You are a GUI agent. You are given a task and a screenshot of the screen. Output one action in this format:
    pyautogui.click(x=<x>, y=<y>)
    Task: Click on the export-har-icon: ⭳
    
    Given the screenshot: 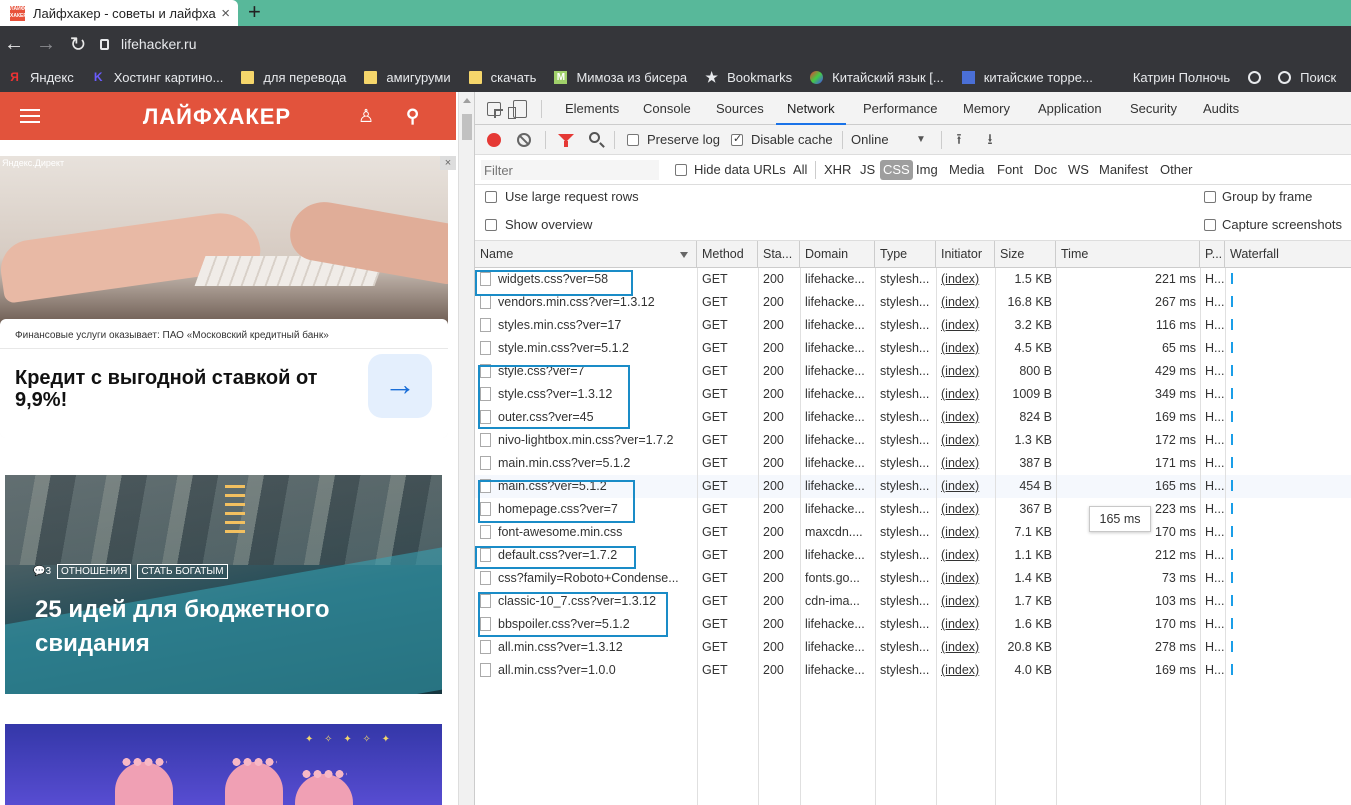 What is the action you would take?
    pyautogui.click(x=990, y=140)
    